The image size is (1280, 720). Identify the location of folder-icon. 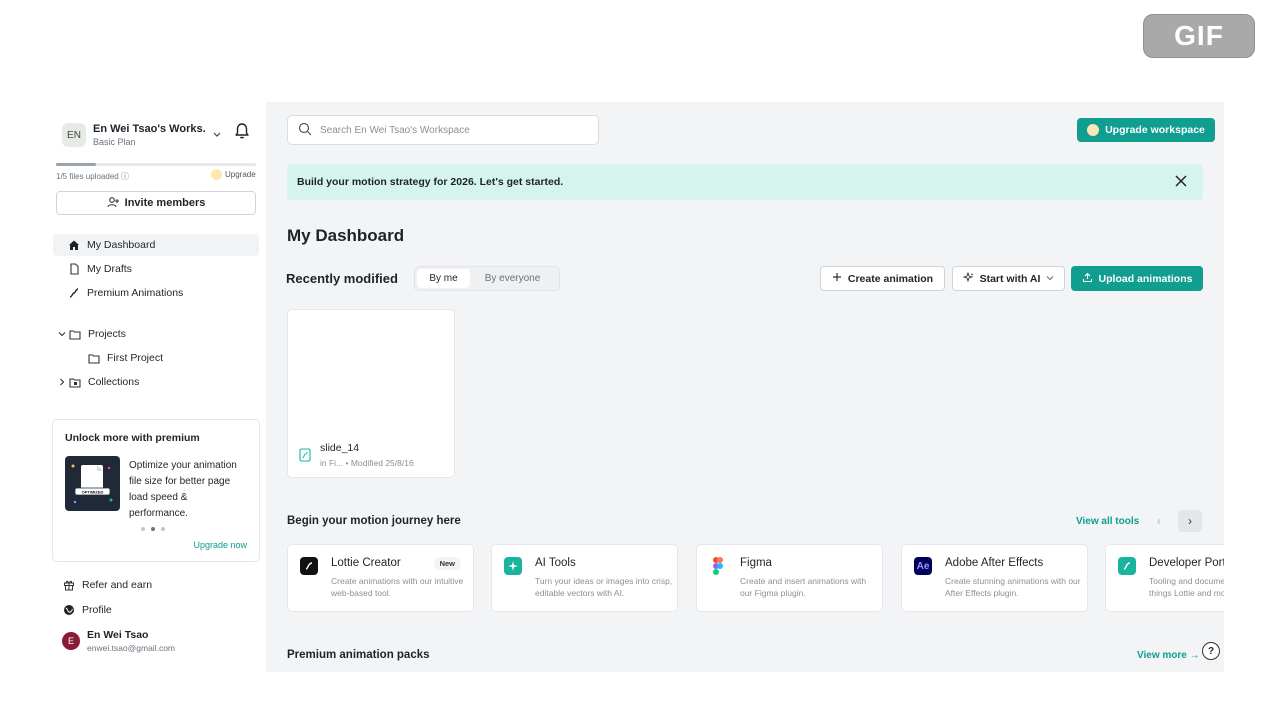
(94, 358).